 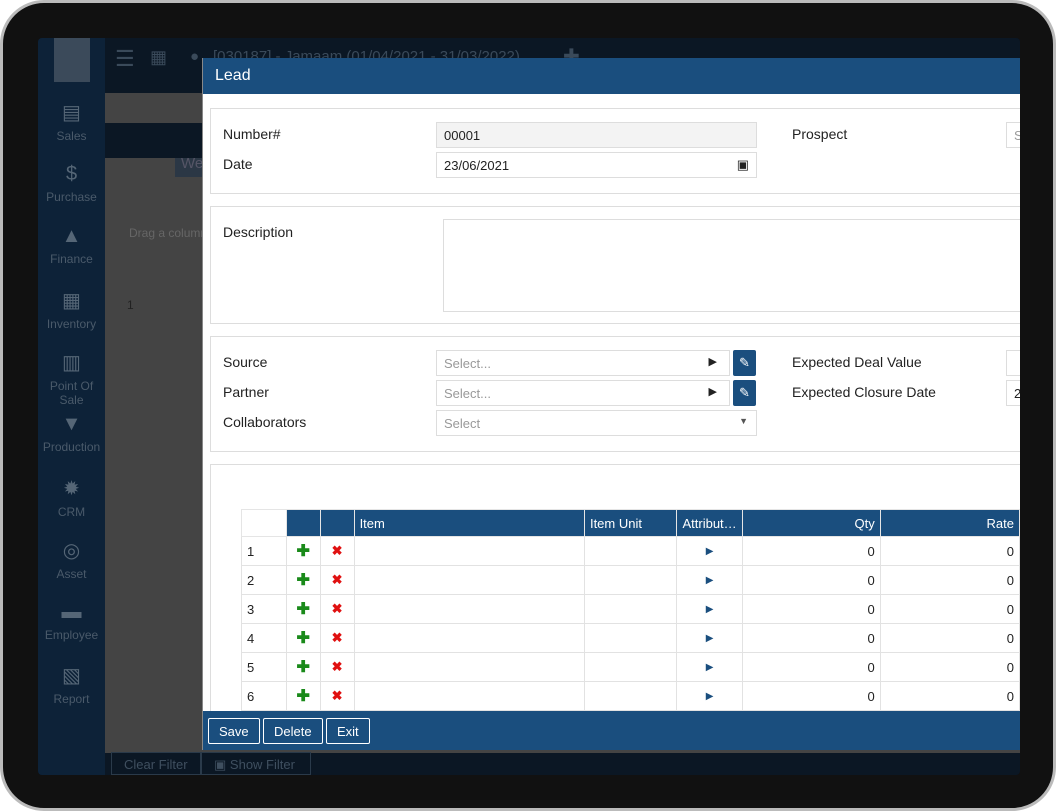 What do you see at coordinates (712, 392) in the screenshot?
I see `caret-right-icon: ▶` at bounding box center [712, 392].